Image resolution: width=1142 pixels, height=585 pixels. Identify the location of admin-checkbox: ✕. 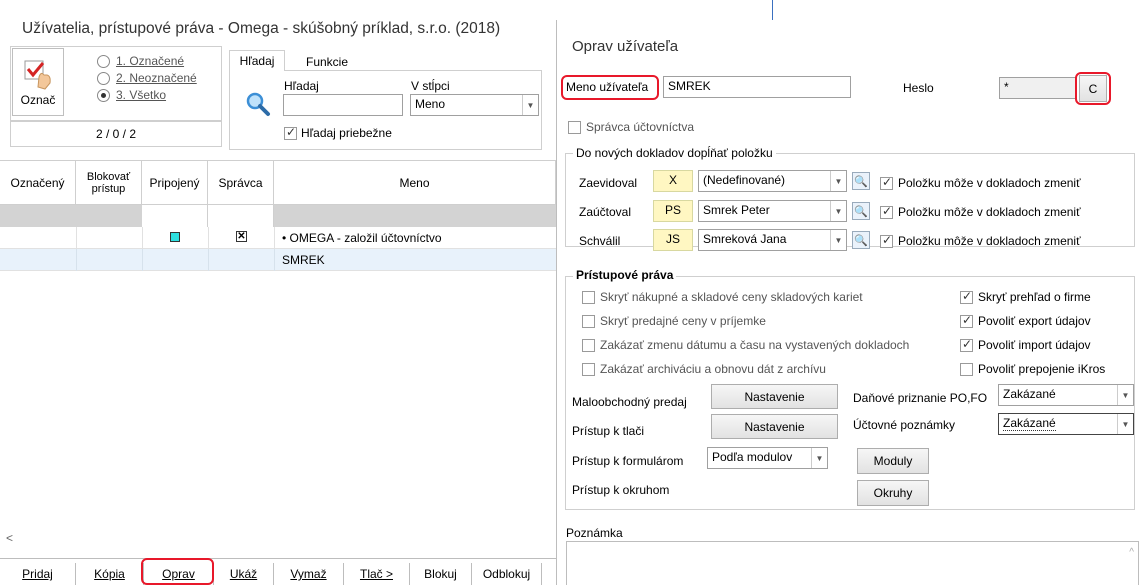
(241, 236).